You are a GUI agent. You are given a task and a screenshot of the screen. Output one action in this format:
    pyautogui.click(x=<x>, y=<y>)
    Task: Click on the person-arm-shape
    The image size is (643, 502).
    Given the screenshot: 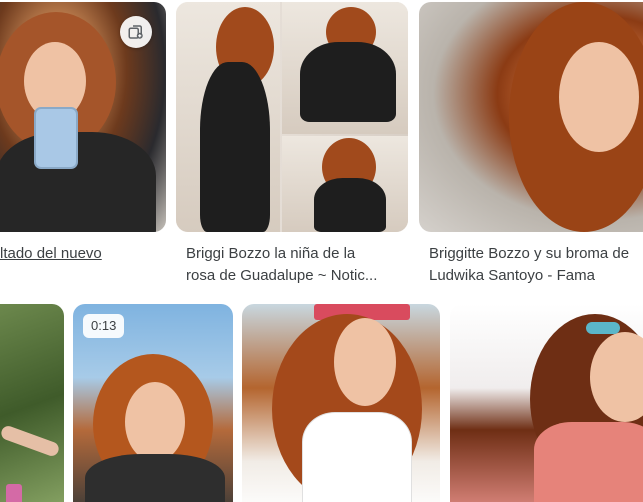 What is the action you would take?
    pyautogui.click(x=30, y=441)
    